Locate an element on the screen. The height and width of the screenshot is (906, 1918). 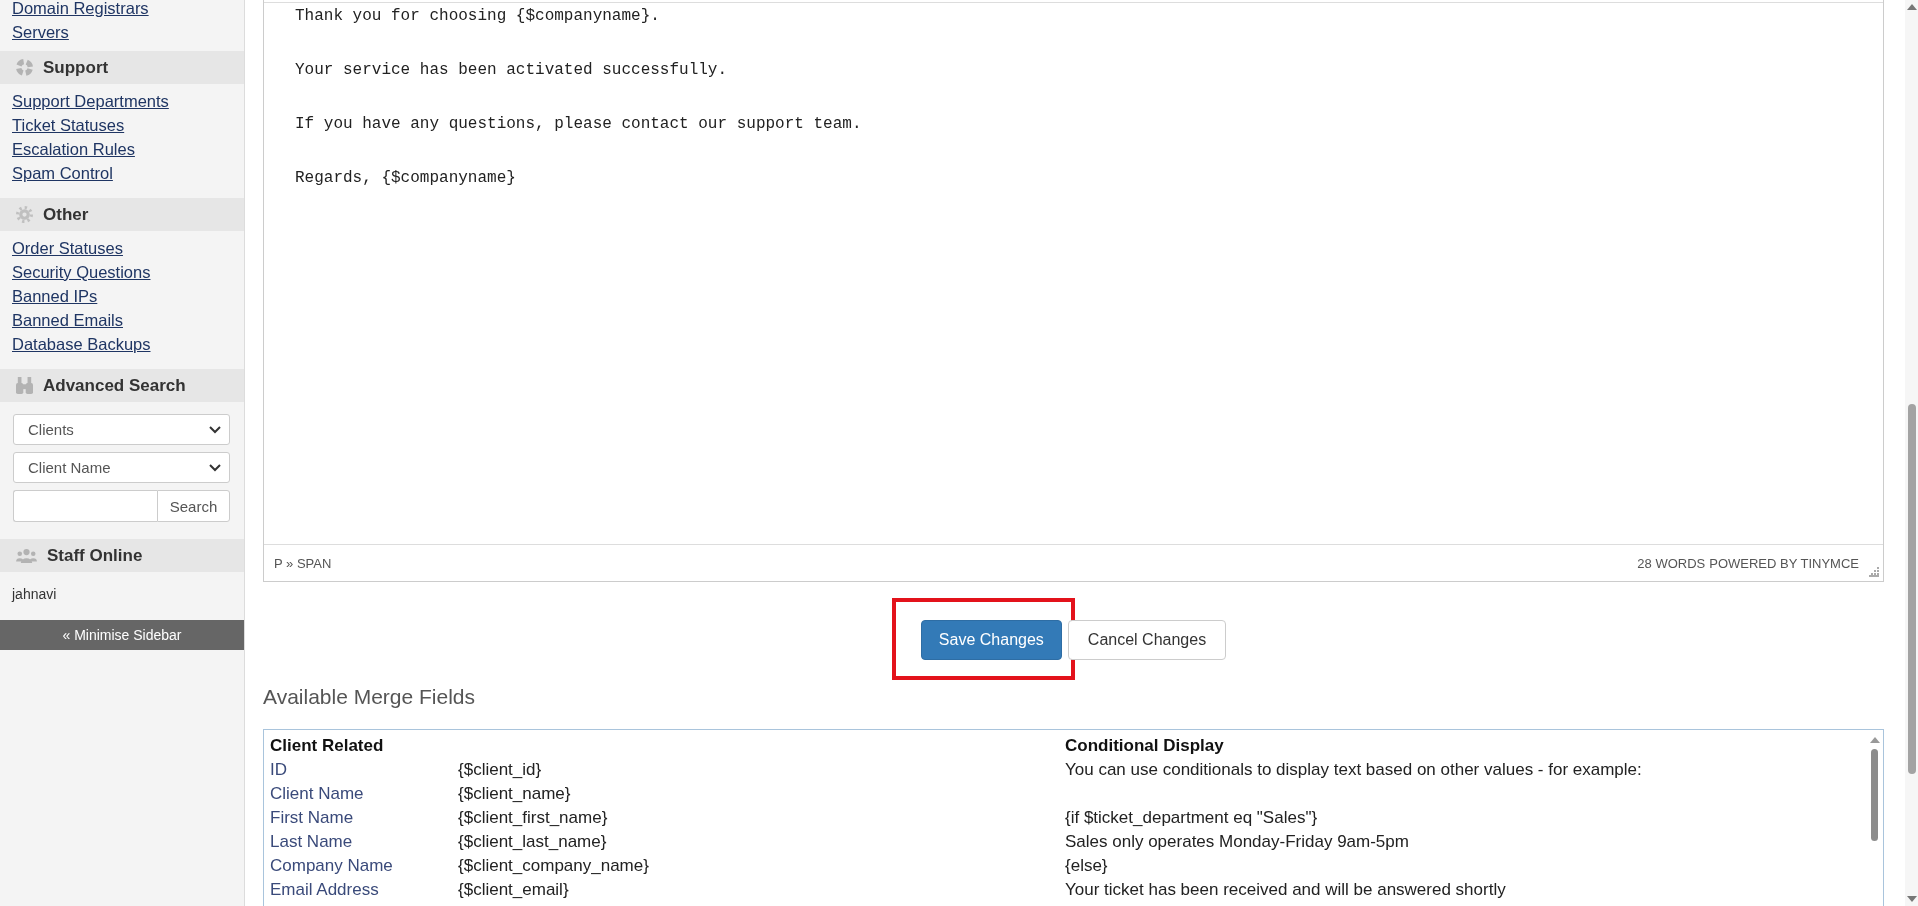
dropdown: Client Name is located at coordinates (121, 467).